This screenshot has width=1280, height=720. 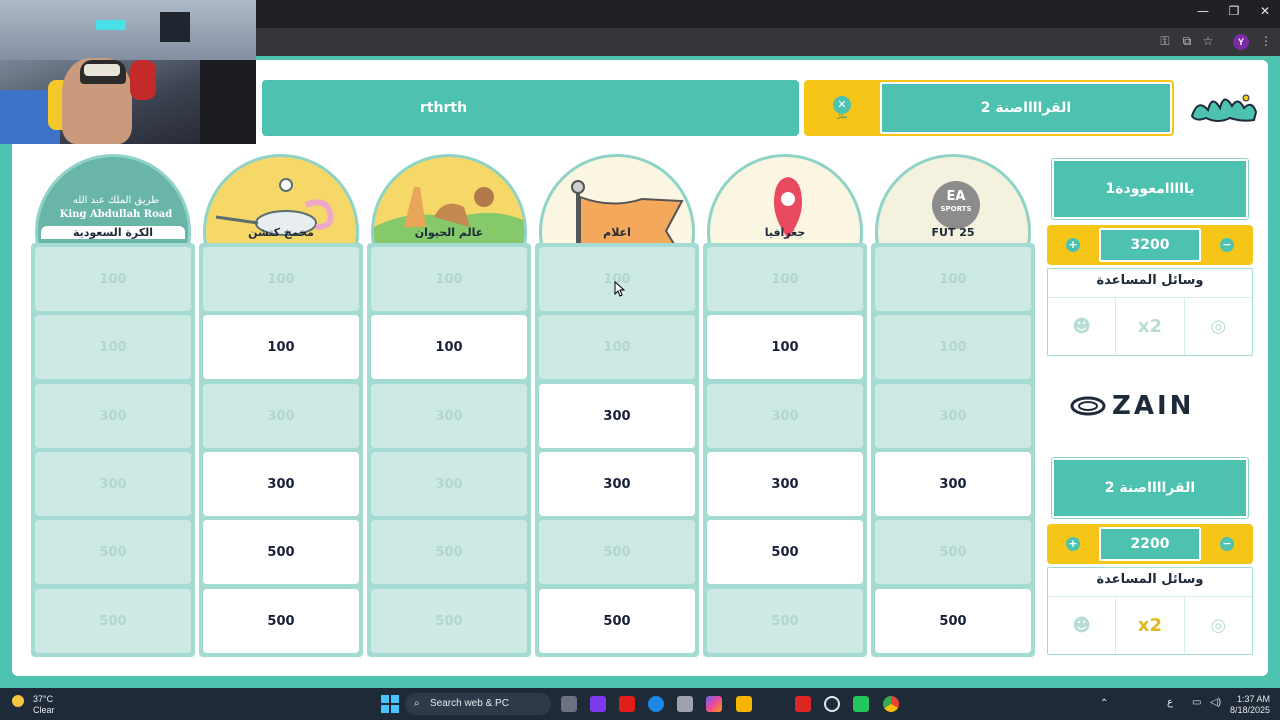 I want to click on file-explorer-icon, so click(x=744, y=704).